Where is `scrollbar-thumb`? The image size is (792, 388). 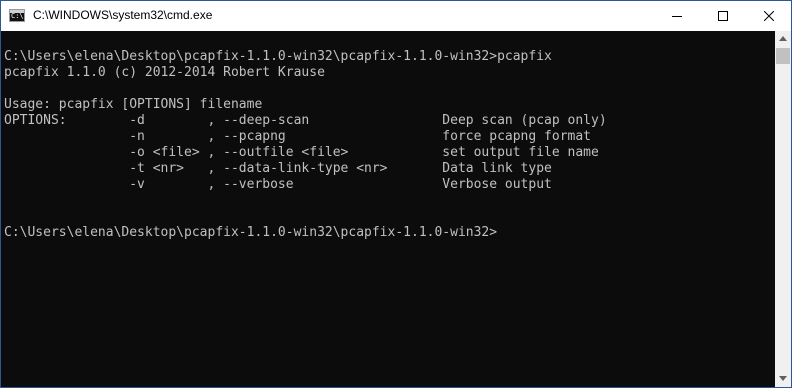 scrollbar-thumb is located at coordinates (783, 56).